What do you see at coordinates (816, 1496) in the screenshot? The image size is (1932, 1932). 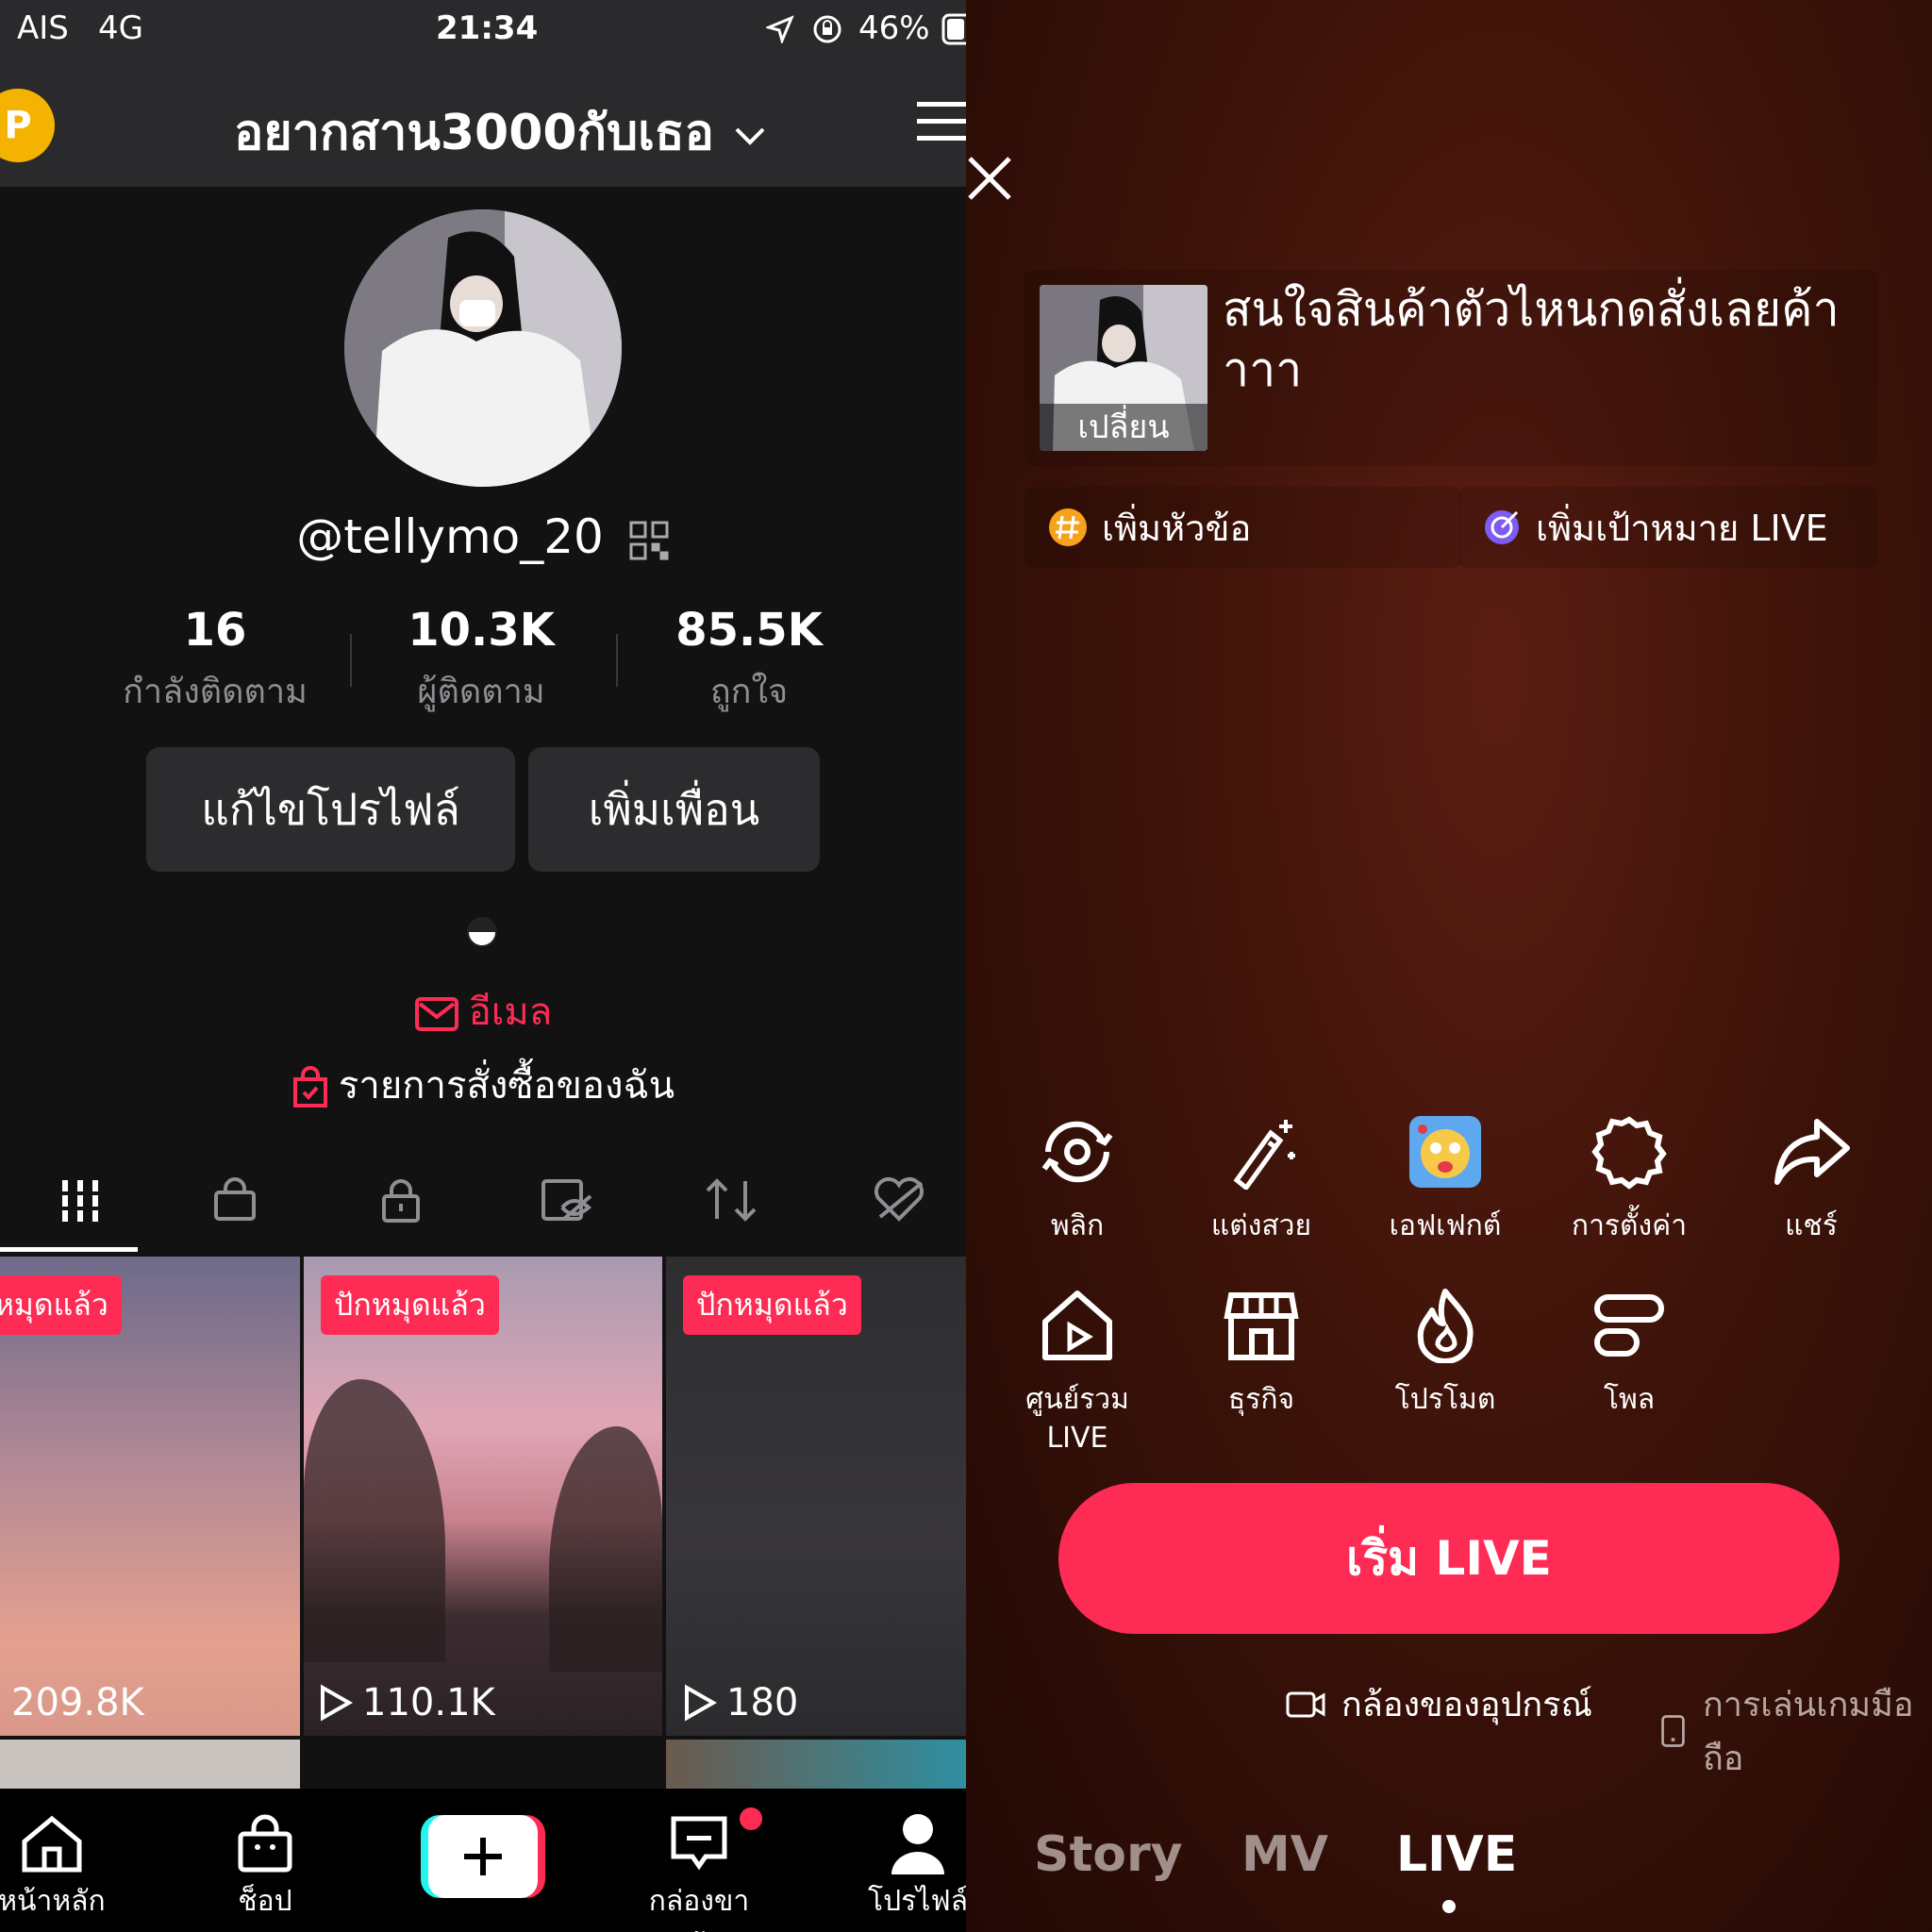 I see `video-thumbnail: ปักหมุดแล้ว 180` at bounding box center [816, 1496].